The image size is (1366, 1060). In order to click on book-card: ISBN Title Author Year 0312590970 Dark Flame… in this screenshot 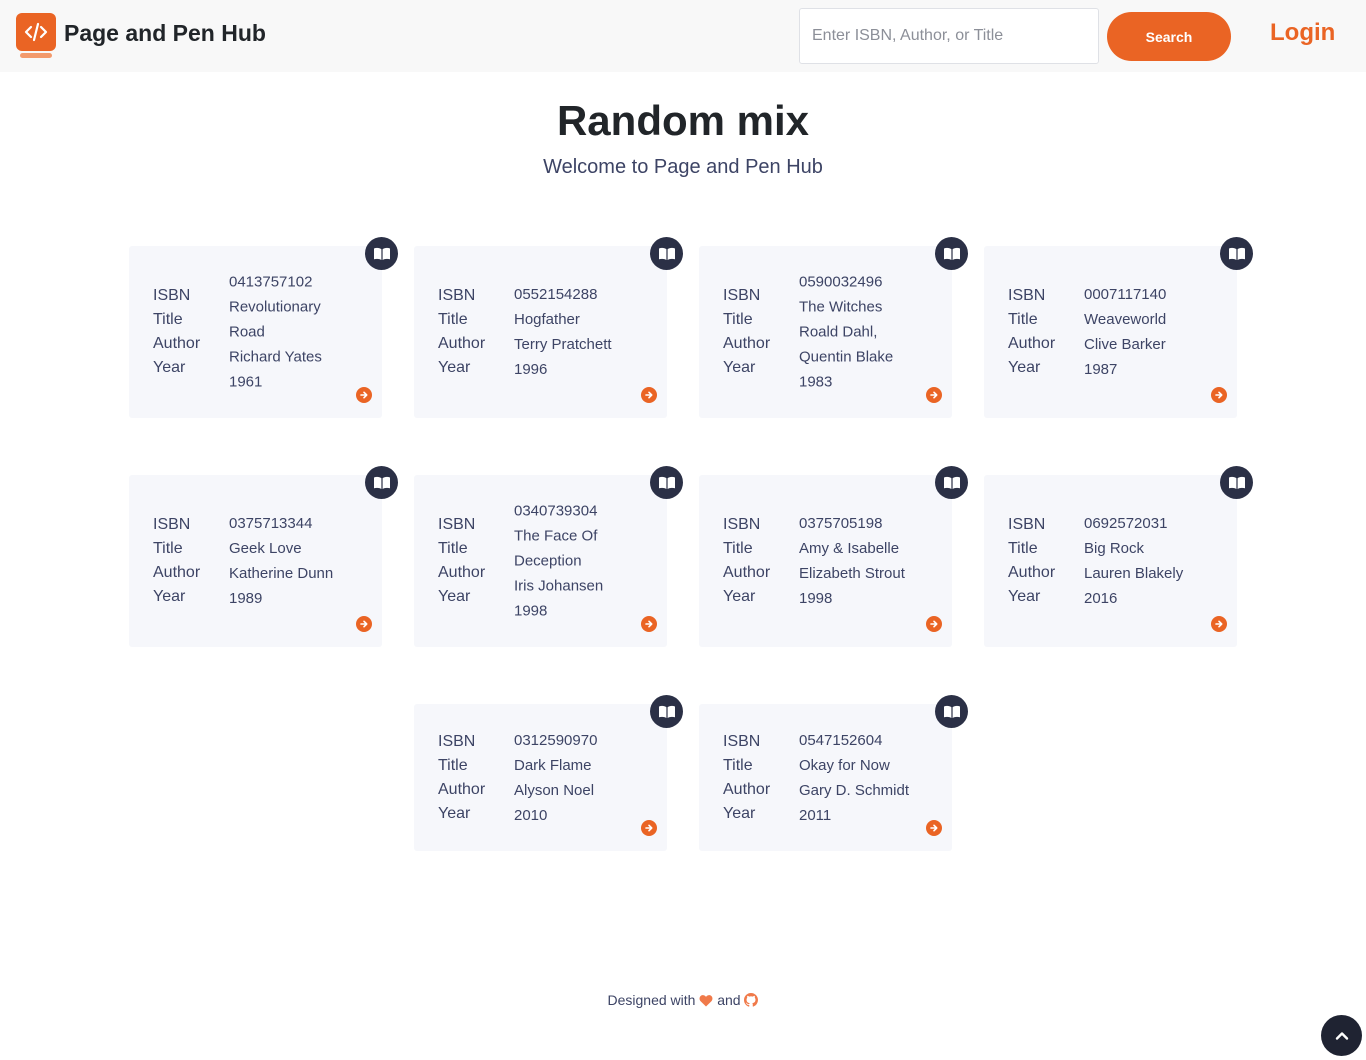, I will do `click(548, 773)`.